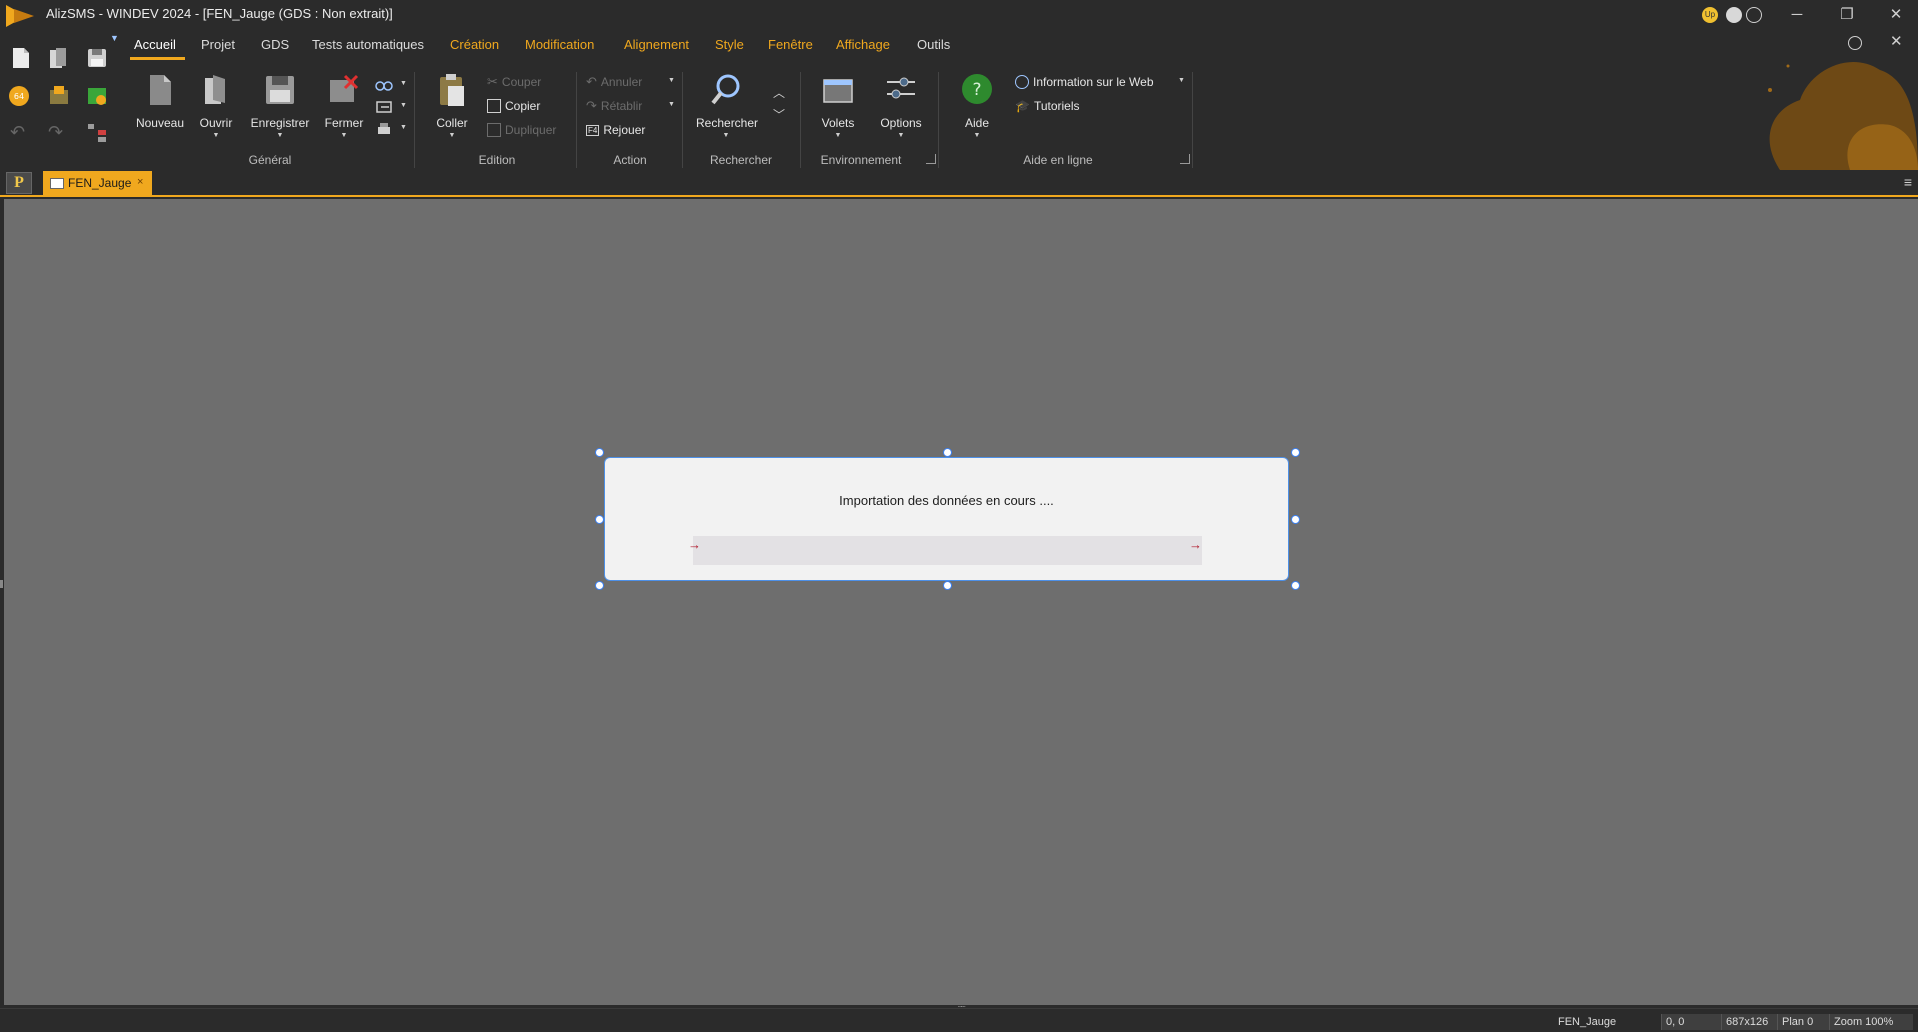 The width and height of the screenshot is (1918, 1032). Describe the element at coordinates (599, 452) in the screenshot. I see `resize-handle-top-left` at that location.